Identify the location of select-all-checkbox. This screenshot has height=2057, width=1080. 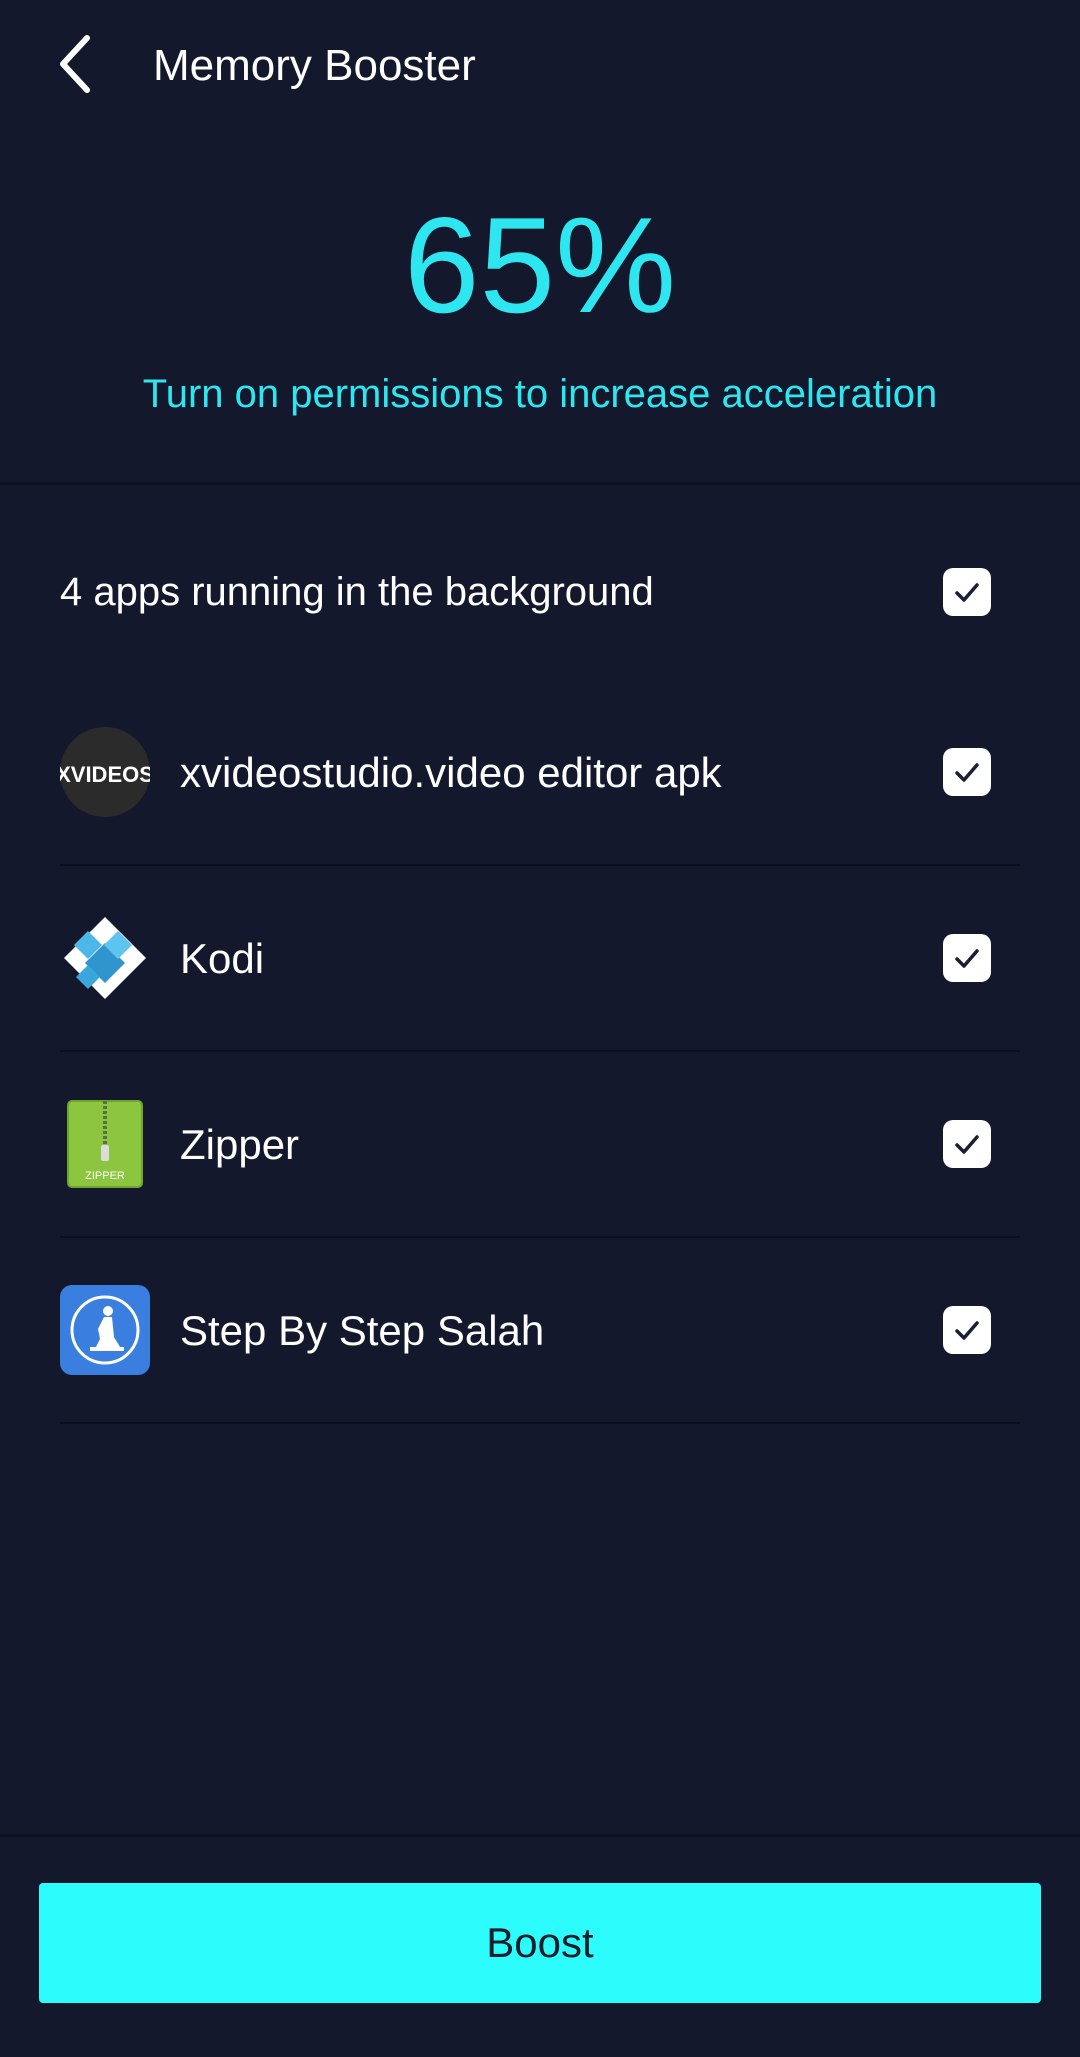
(967, 592).